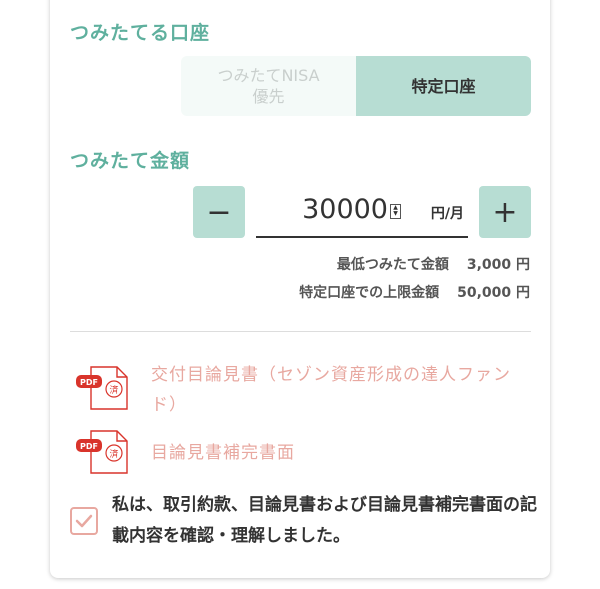 The width and height of the screenshot is (600, 589). What do you see at coordinates (324, 520) in the screenshot?
I see `consent-text: 私は、取引約款、目論見書および目論見書補完書面の記載内容を確認・理解しました。` at bounding box center [324, 520].